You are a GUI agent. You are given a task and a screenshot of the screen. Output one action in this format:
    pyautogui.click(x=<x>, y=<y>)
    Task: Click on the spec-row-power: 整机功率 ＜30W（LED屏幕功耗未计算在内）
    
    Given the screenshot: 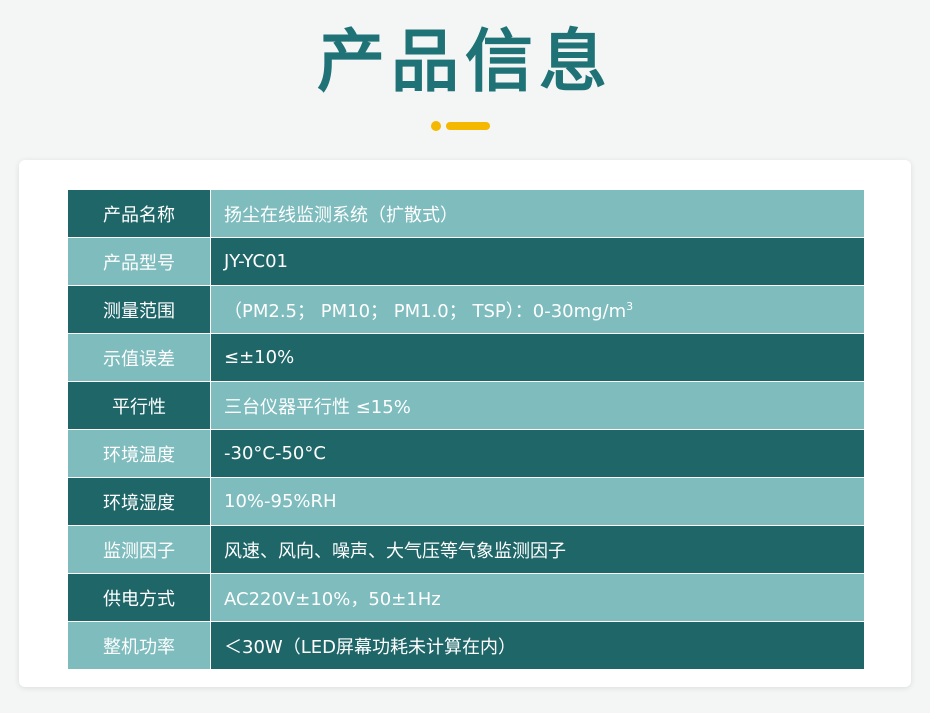 What is the action you would take?
    pyautogui.click(x=466, y=645)
    